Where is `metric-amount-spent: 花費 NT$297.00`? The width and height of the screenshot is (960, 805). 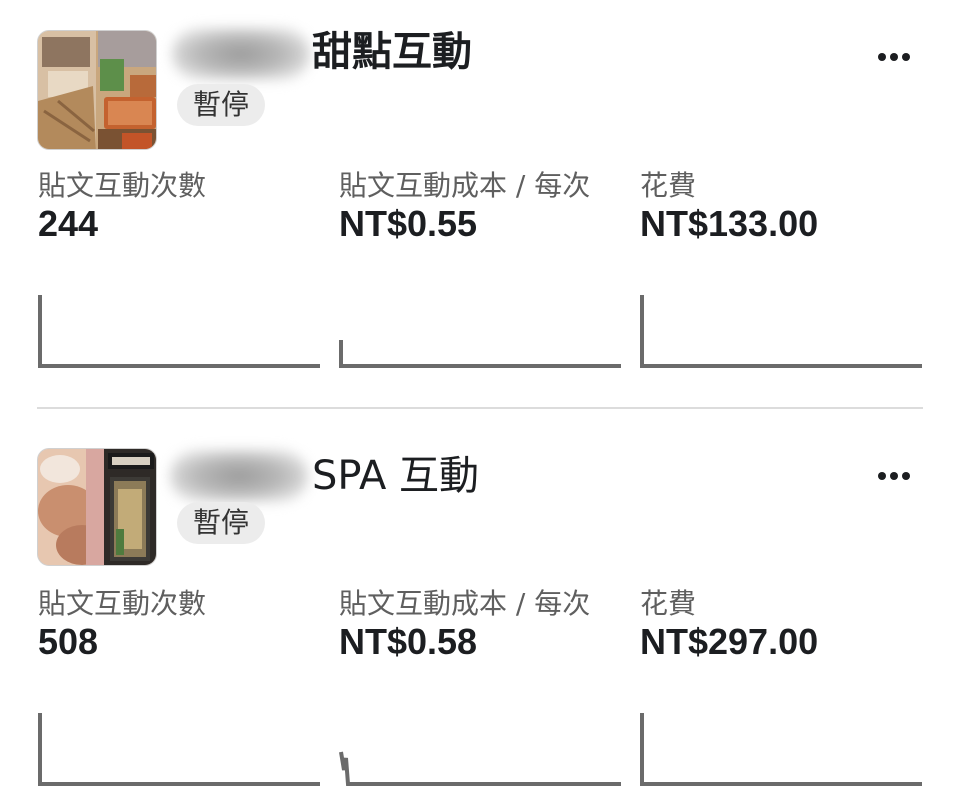
metric-amount-spent: 花費 NT$297.00 is located at coordinates (781, 624).